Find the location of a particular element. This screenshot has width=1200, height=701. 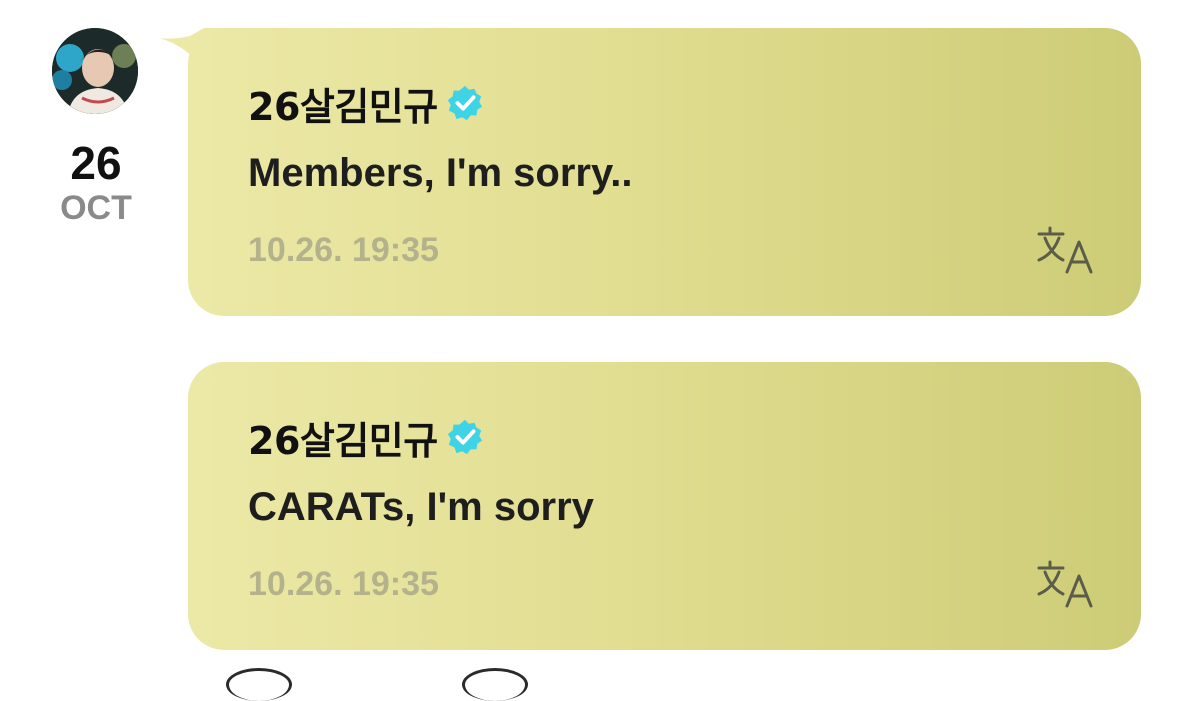

post-date: 26 OCT is located at coordinates (96, 183).